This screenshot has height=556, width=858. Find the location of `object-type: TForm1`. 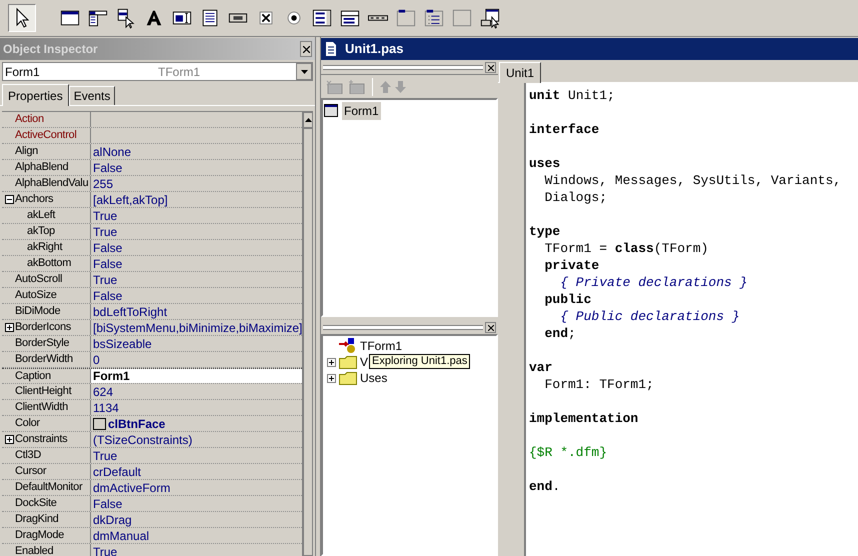

object-type: TForm1 is located at coordinates (179, 72).